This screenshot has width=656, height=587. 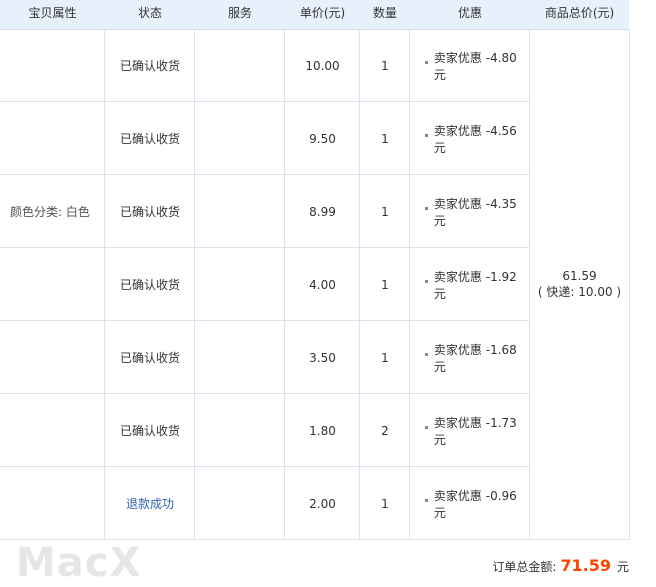 What do you see at coordinates (475, 358) in the screenshot?
I see `discount-text: 卖家优惠 -1.68 元` at bounding box center [475, 358].